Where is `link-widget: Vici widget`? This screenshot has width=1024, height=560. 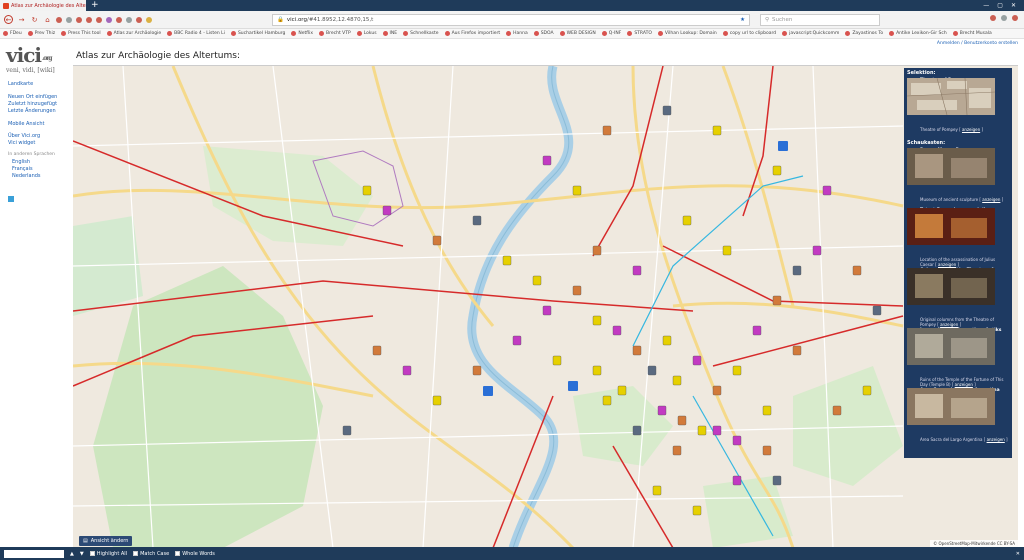 link-widget: Vici widget is located at coordinates (21, 143).